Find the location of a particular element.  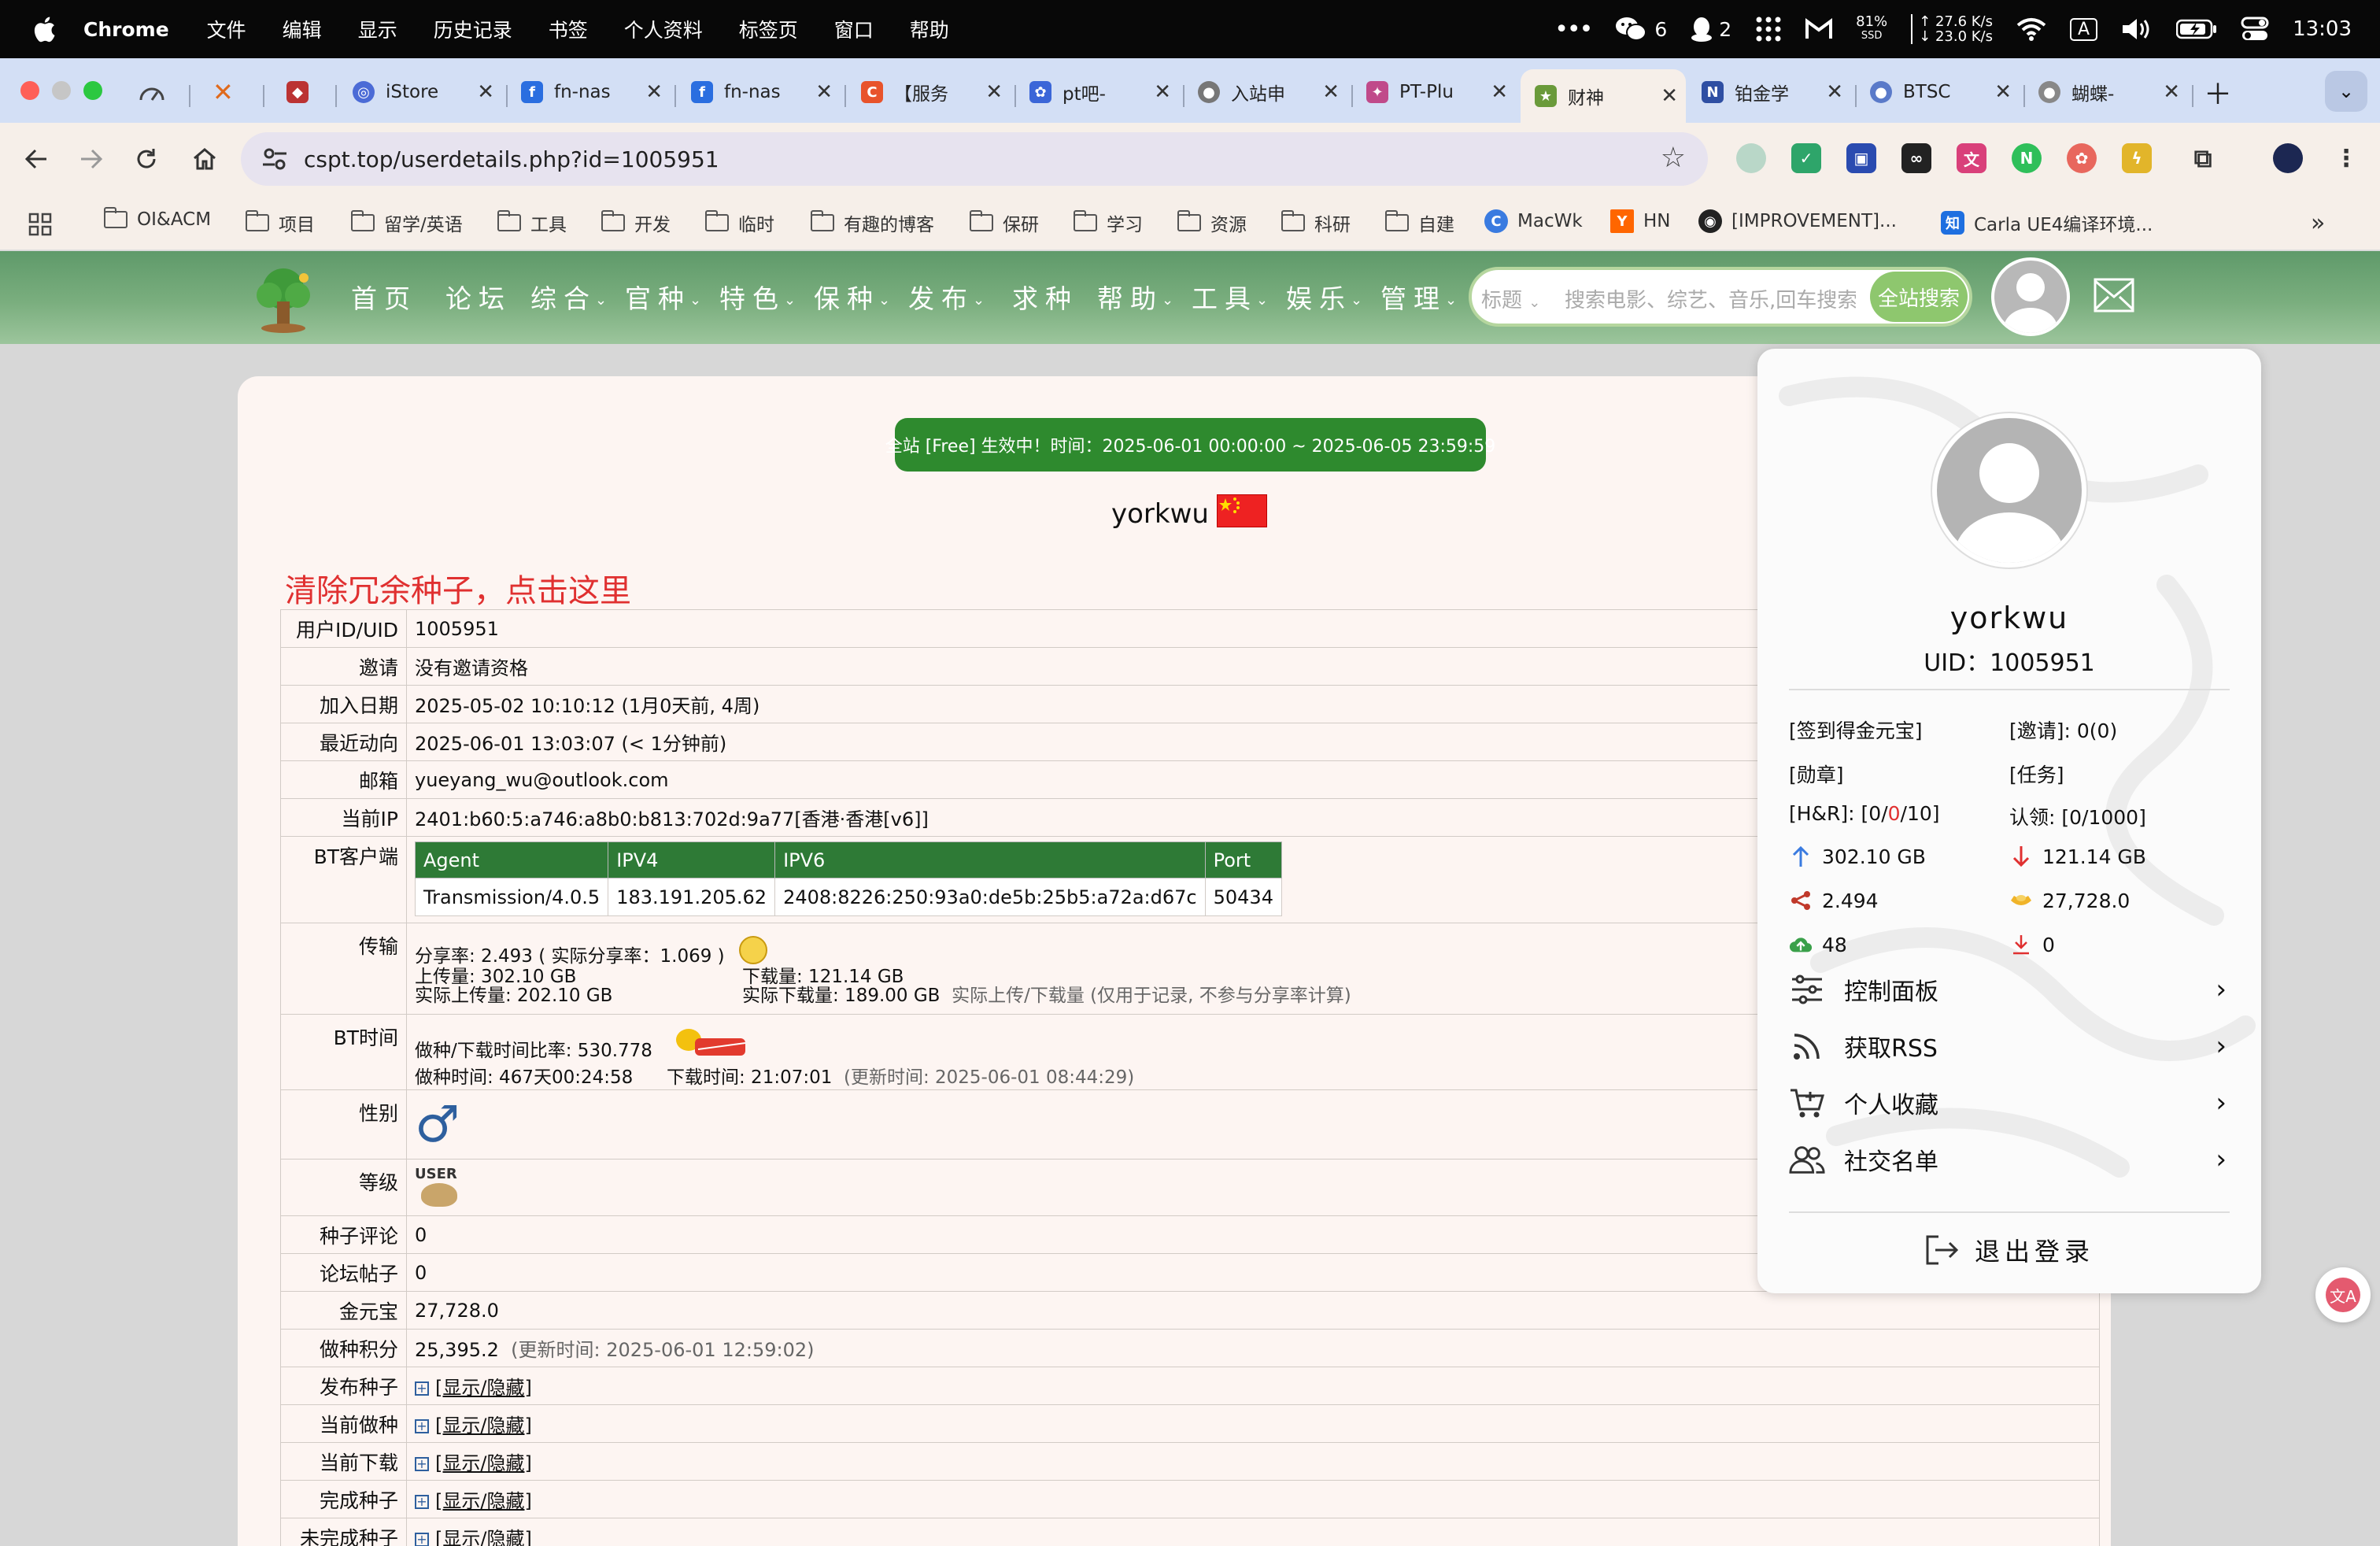

battery-icon is located at coordinates (2196, 29).